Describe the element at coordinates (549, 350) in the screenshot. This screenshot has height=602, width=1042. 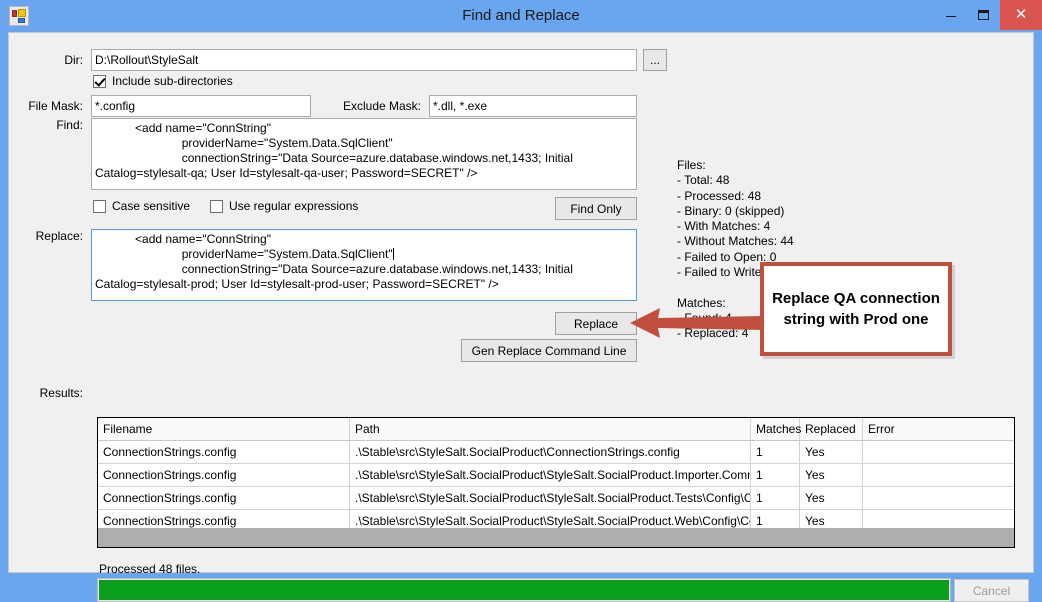
I see `gen-replace-command-line-button: Gen Replace Command Line` at that location.